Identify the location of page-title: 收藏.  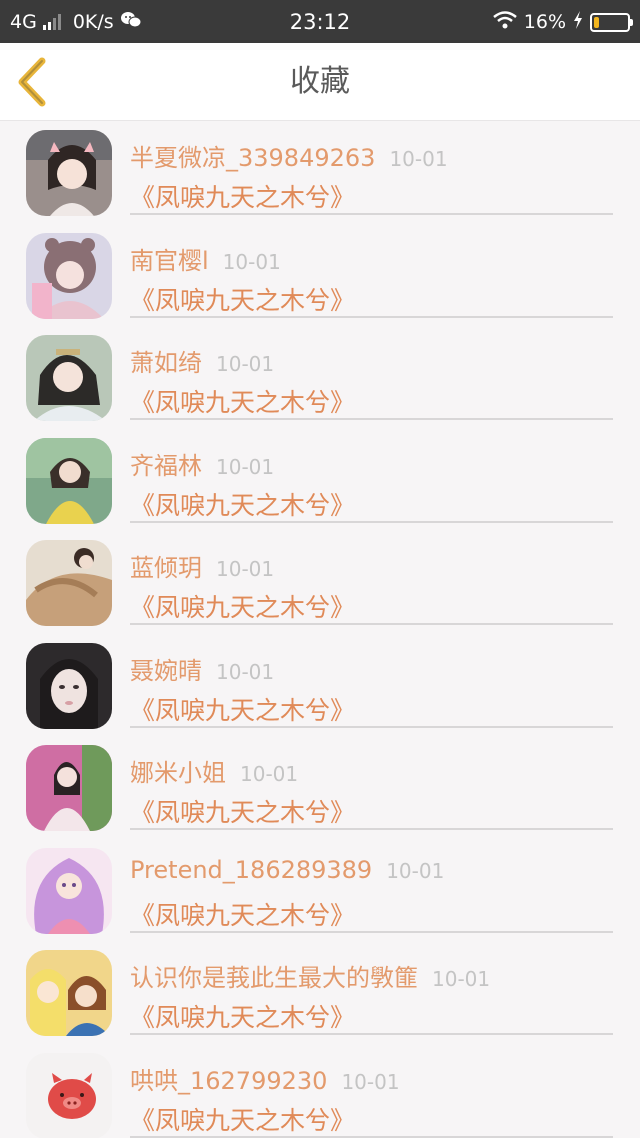
(320, 81).